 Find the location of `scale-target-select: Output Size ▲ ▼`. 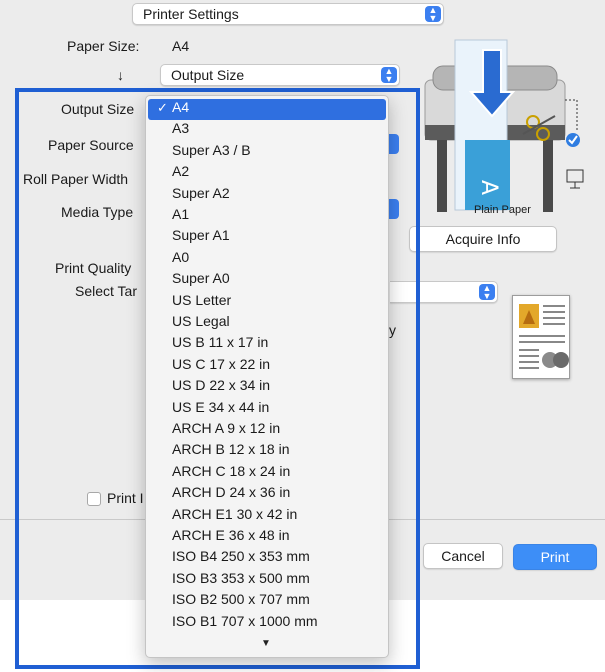

scale-target-select: Output Size ▲ ▼ is located at coordinates (280, 75).